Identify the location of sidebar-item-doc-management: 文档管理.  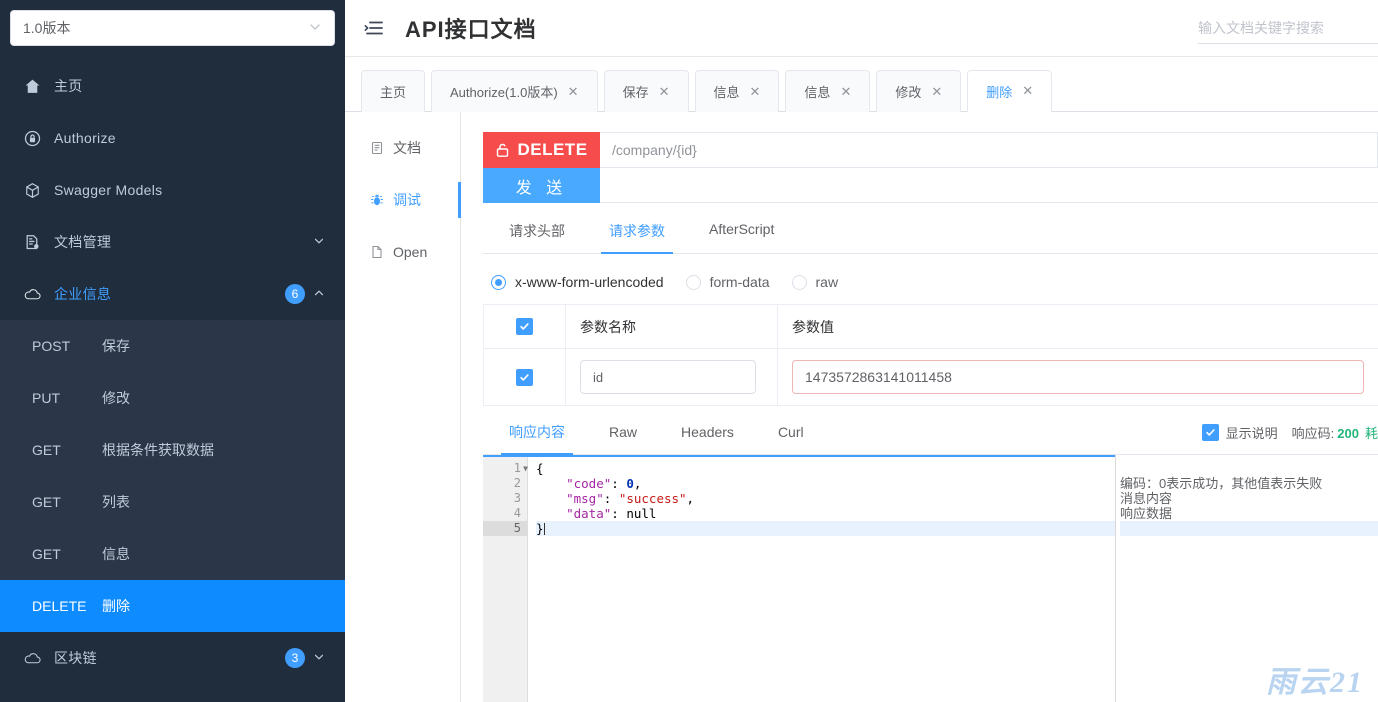
(172, 242).